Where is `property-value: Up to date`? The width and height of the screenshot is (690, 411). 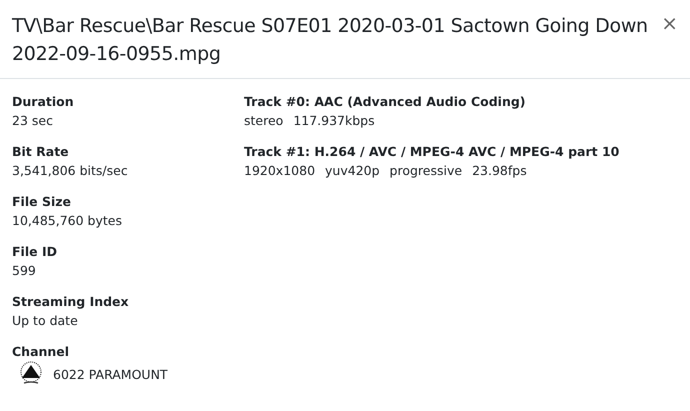 property-value: Up to date is located at coordinates (45, 321).